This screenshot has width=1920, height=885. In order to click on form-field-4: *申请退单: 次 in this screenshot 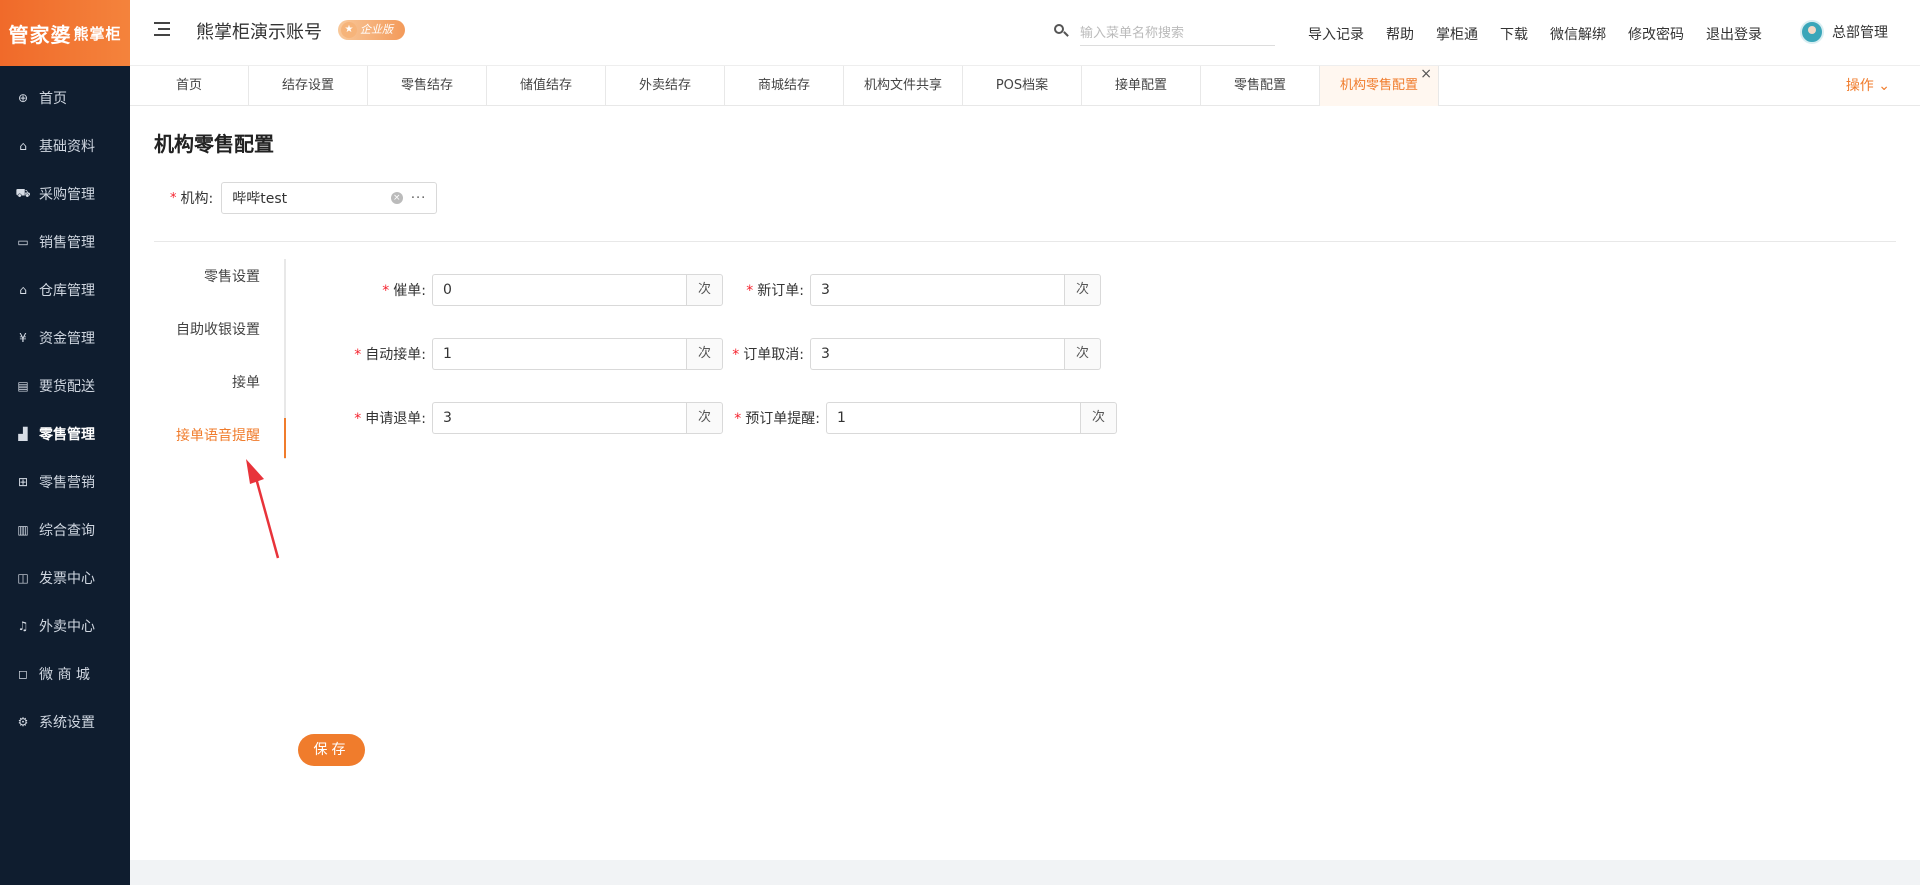, I will do `click(523, 418)`.